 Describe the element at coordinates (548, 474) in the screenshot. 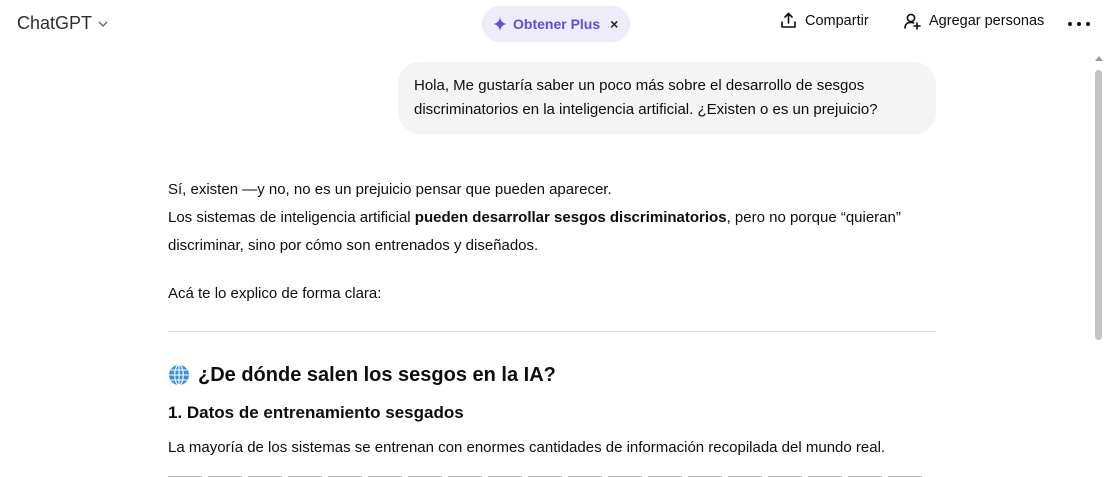

I see `clipped-text-line` at that location.